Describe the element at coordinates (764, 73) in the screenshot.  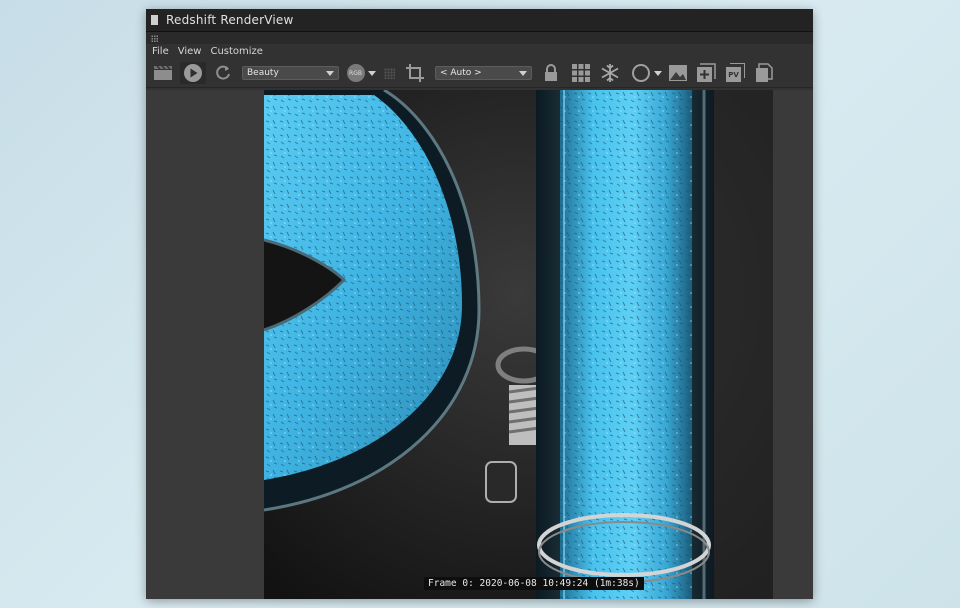
I see `copy-icon` at that location.